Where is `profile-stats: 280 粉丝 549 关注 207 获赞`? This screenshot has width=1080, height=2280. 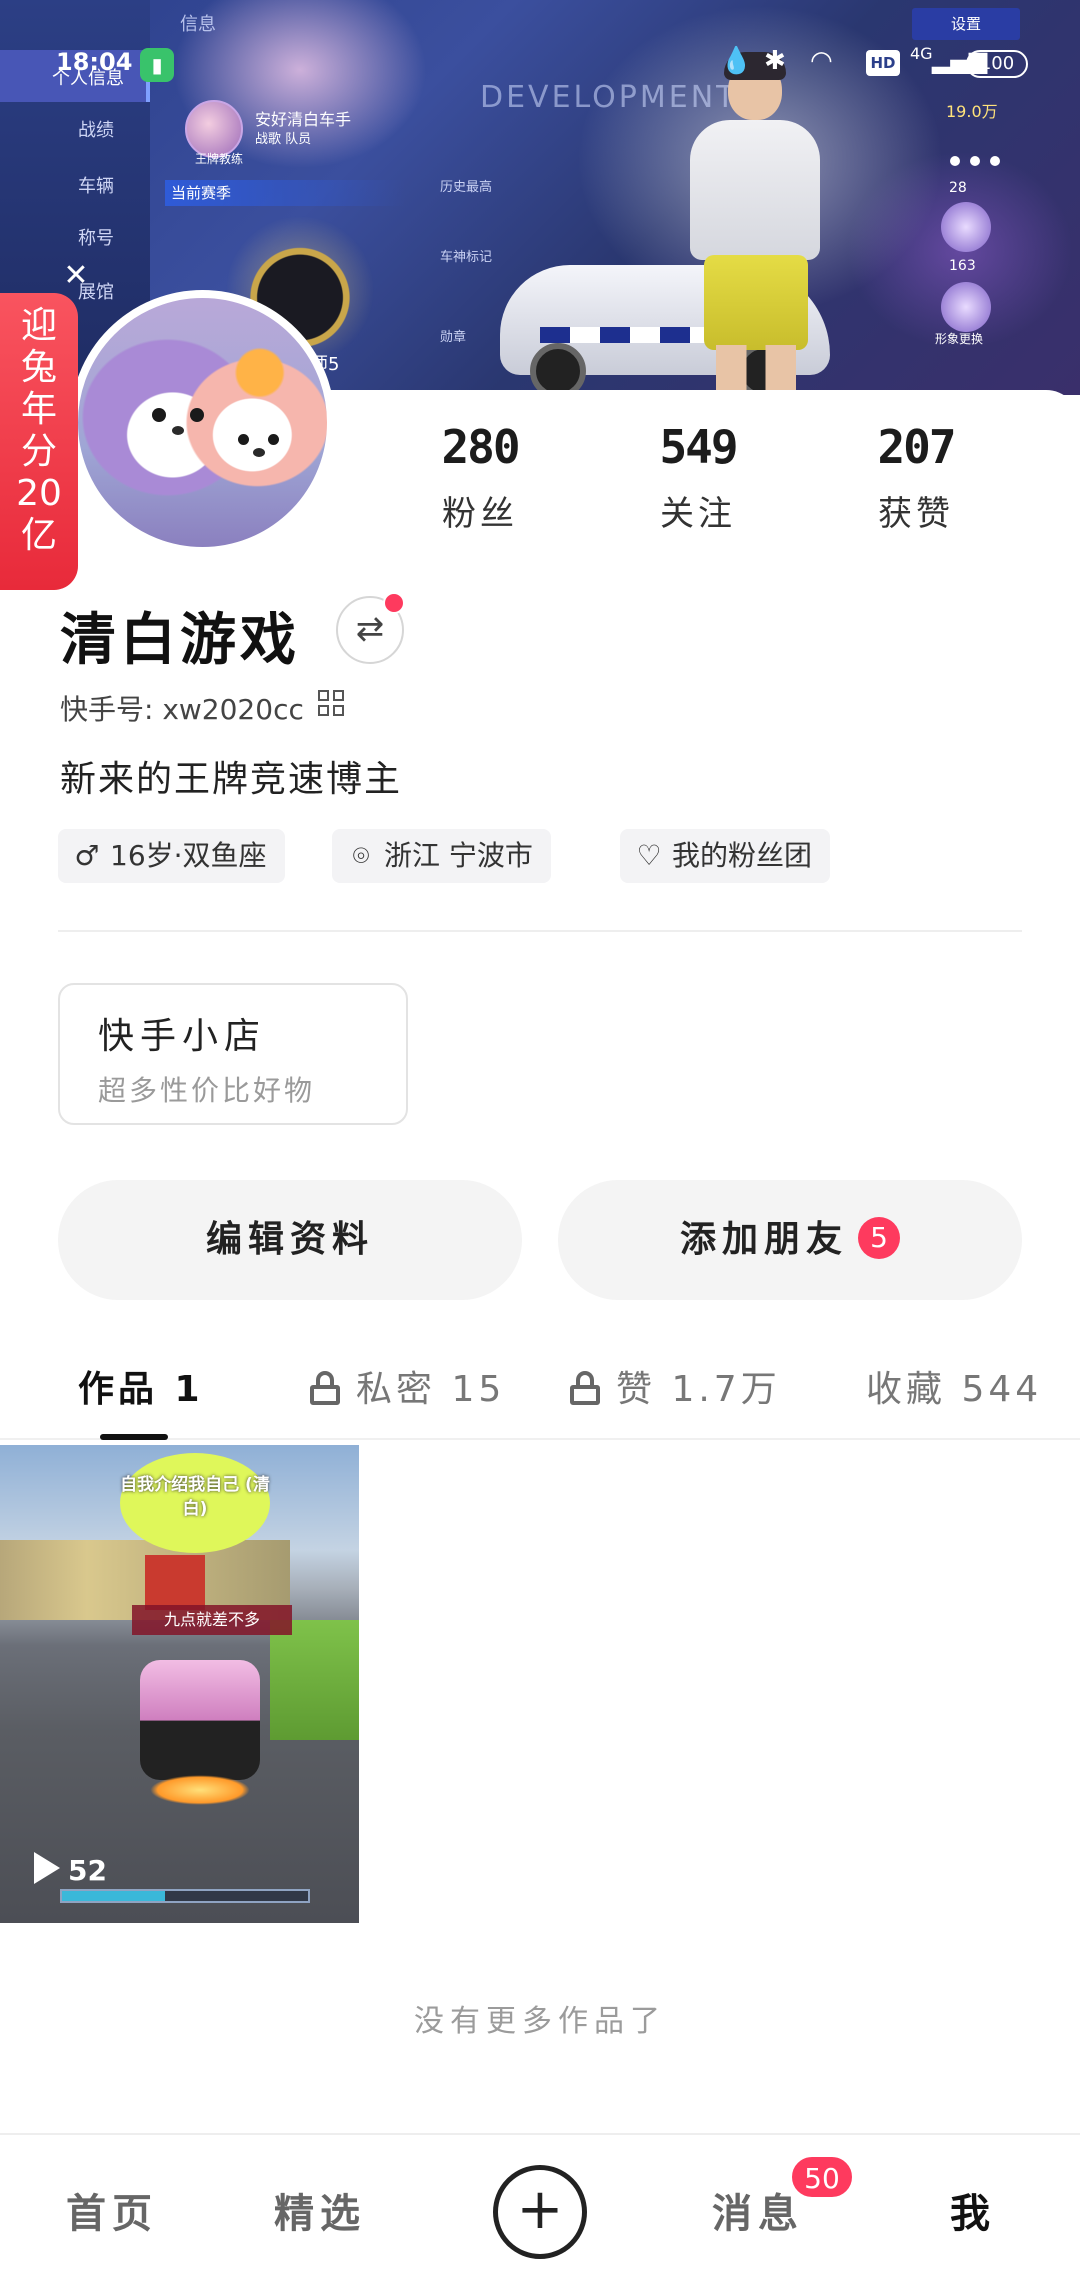 profile-stats: 280 粉丝 549 关注 207 获赞 is located at coordinates (720, 485).